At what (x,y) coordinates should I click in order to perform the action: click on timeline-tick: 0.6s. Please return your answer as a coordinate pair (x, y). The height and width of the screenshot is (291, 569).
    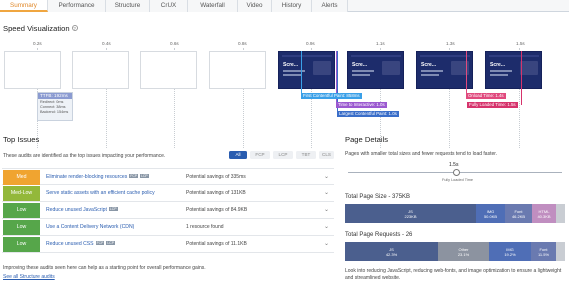
    Looking at the image, I should click on (174, 43).